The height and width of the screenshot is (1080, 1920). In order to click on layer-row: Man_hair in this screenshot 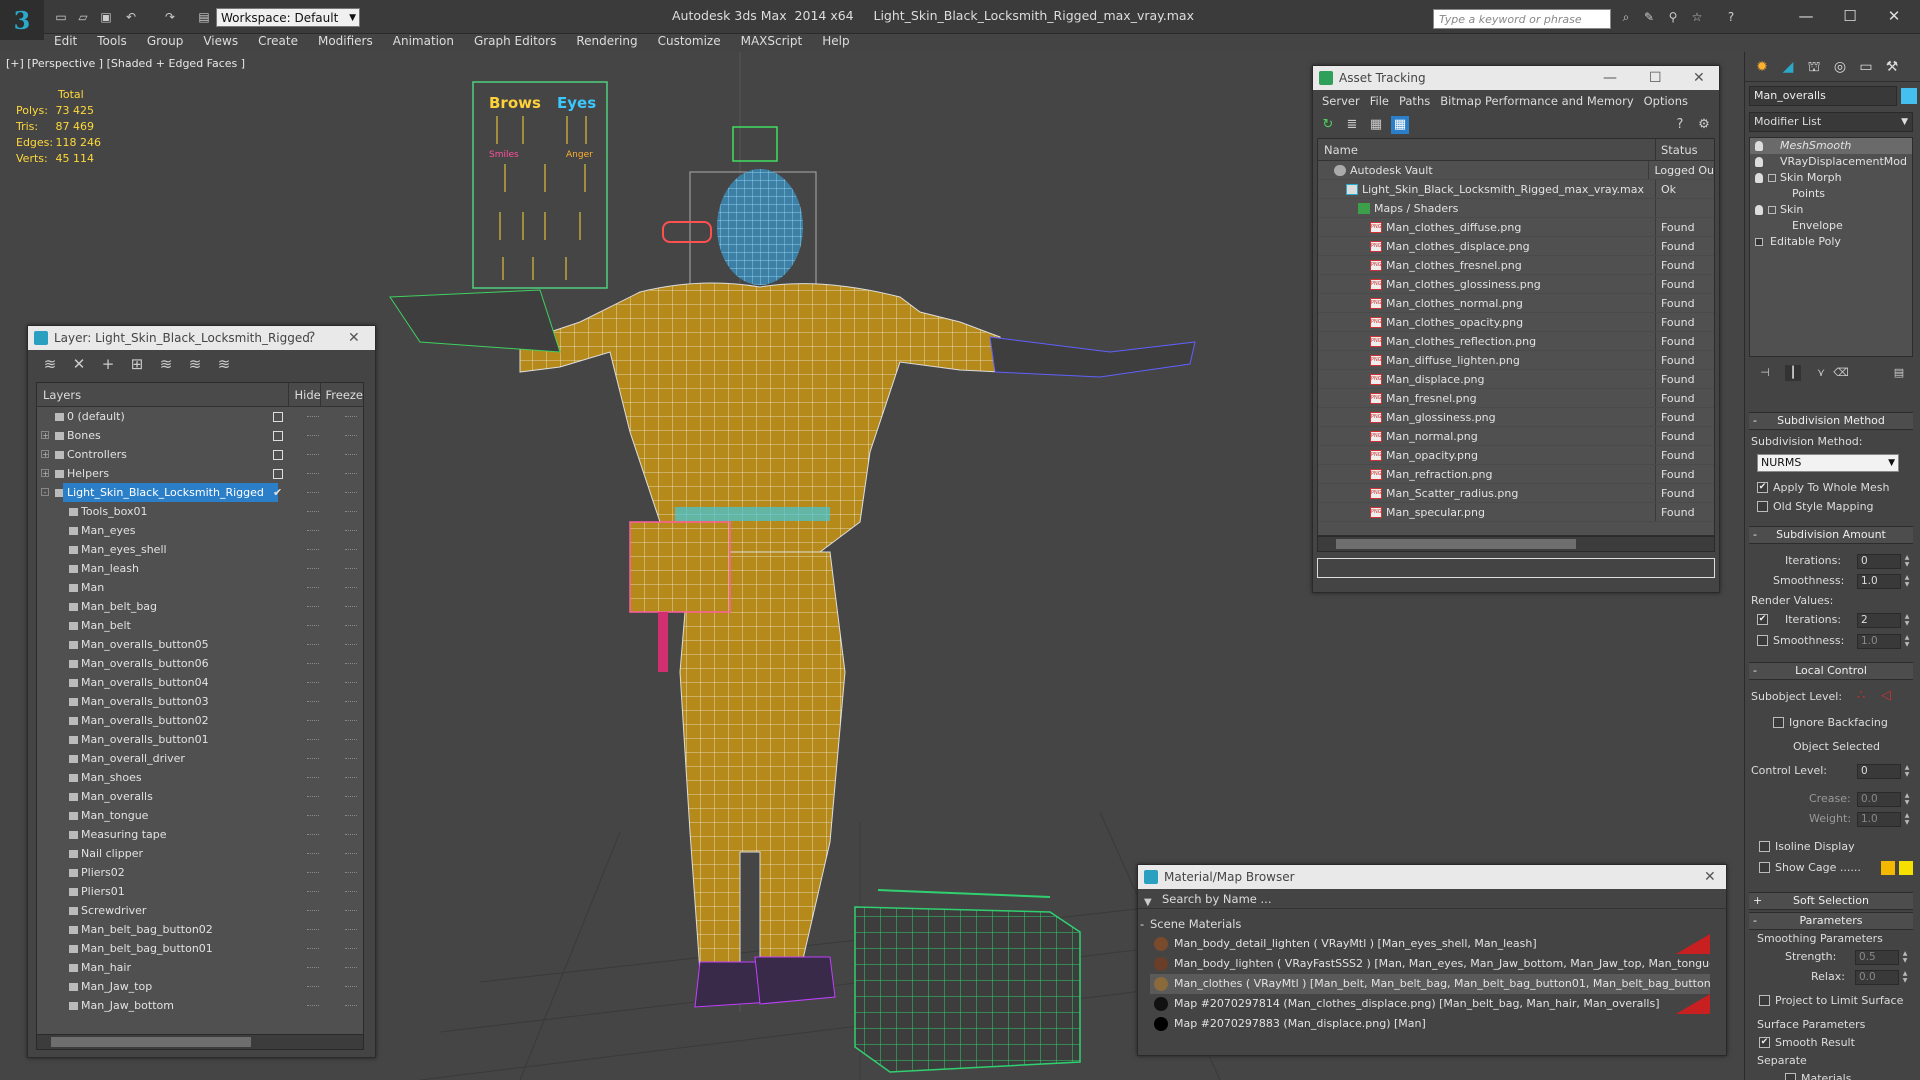, I will do `click(200, 967)`.